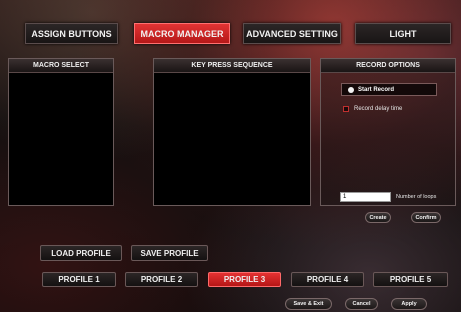  Describe the element at coordinates (232, 66) in the screenshot. I see `key-sequence-header: KEY PRESS SEQUENCE` at that location.